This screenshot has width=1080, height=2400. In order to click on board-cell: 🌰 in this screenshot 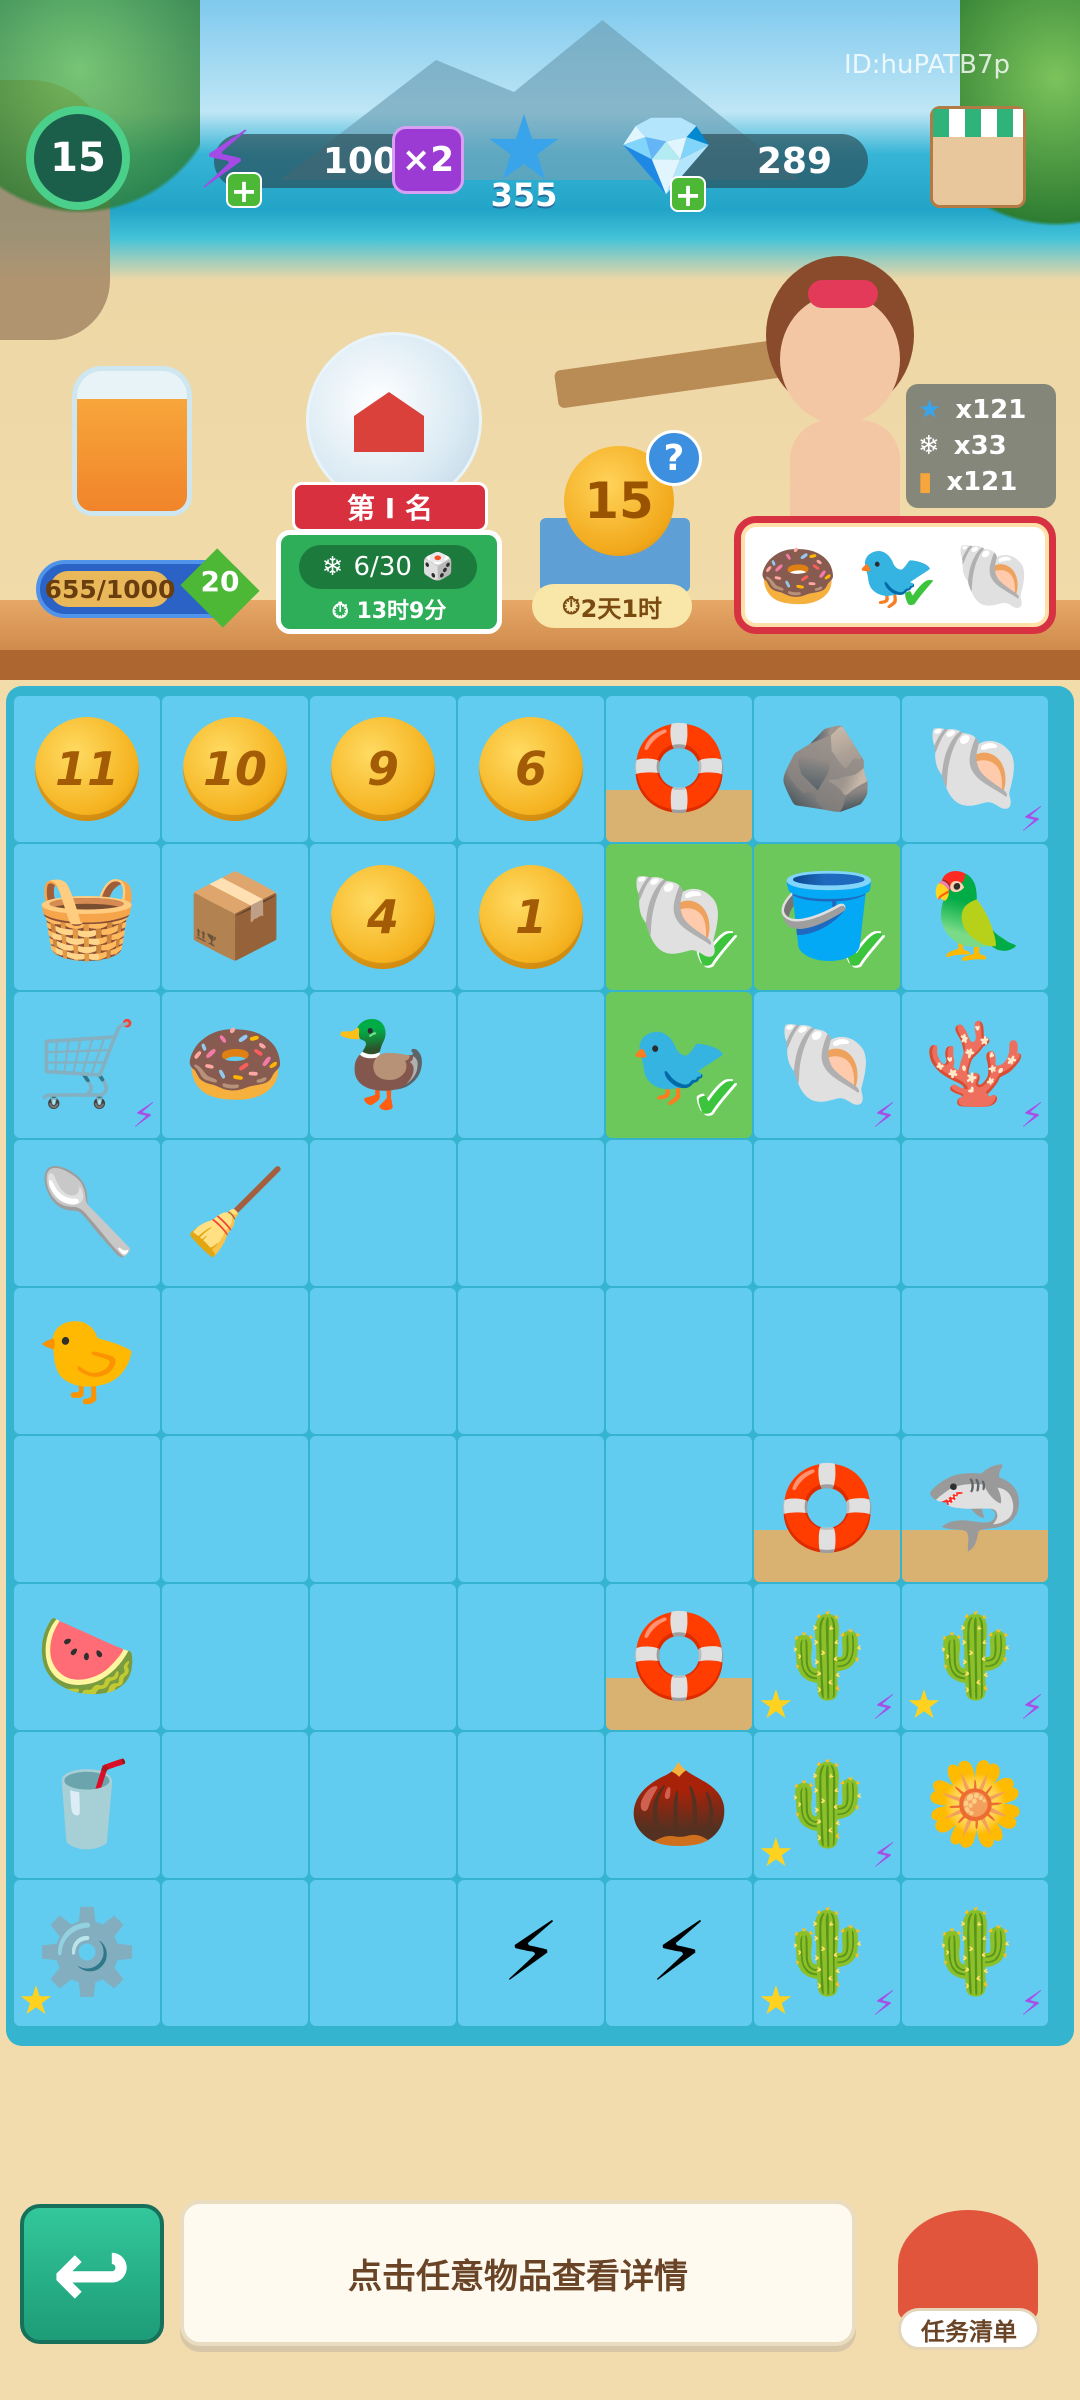, I will do `click(679, 1805)`.